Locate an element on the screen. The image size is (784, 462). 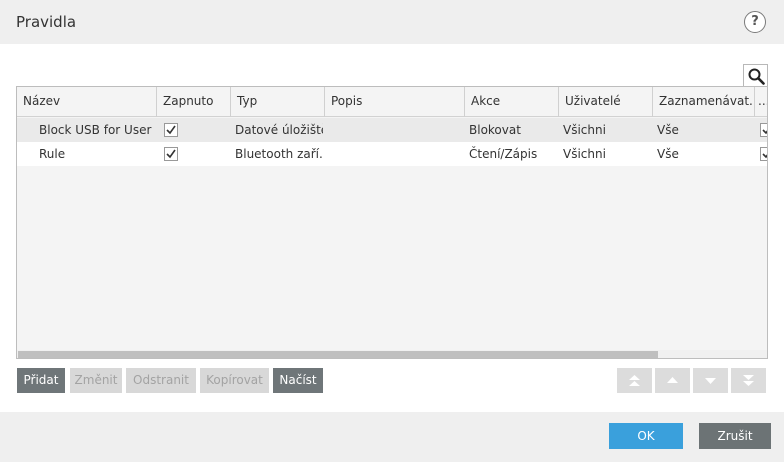
cell-type: Datové úložiště is located at coordinates (279, 130).